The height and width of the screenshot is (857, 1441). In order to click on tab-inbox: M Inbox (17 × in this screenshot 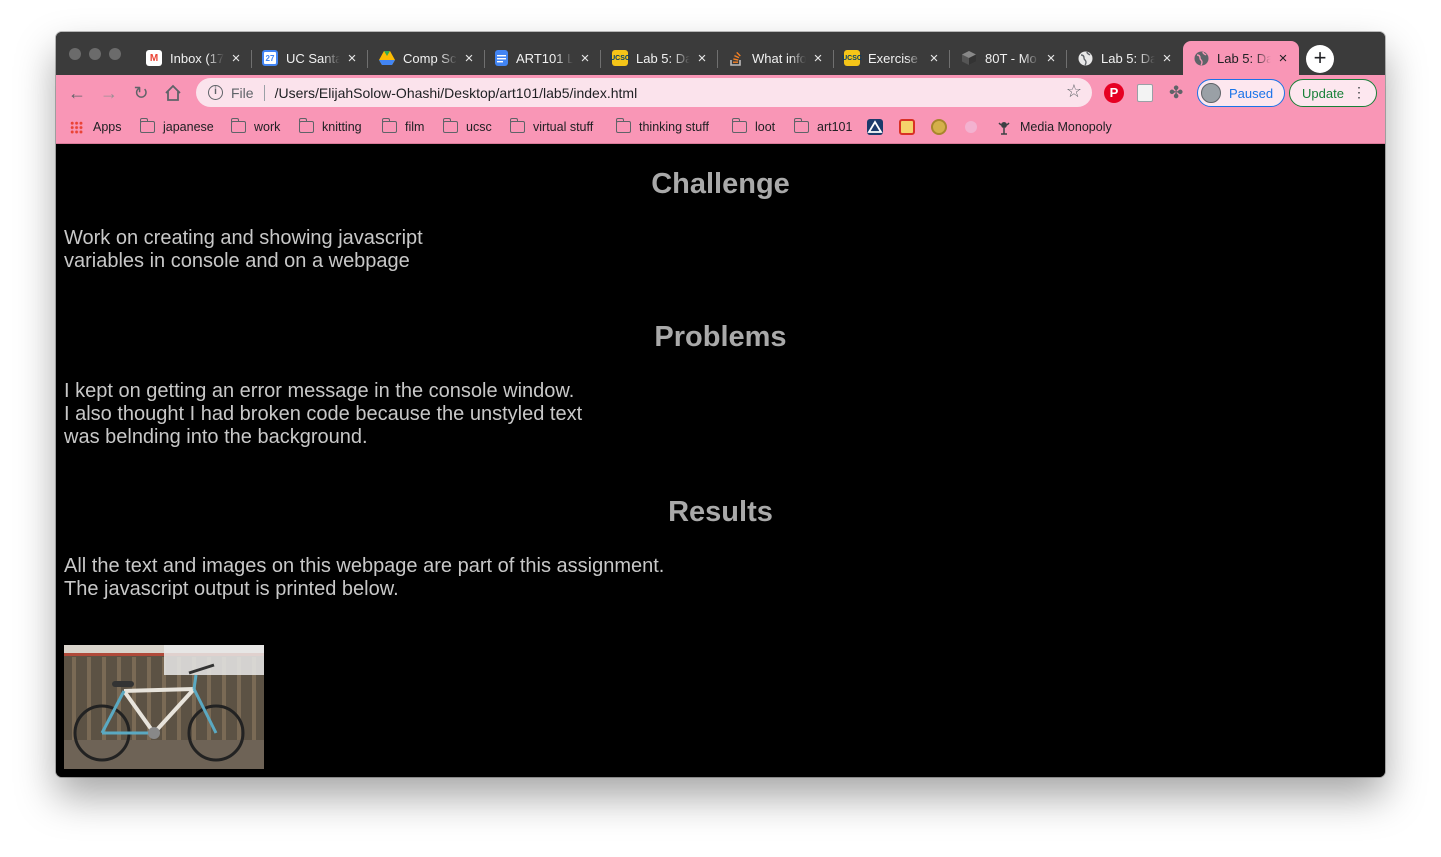, I will do `click(194, 58)`.